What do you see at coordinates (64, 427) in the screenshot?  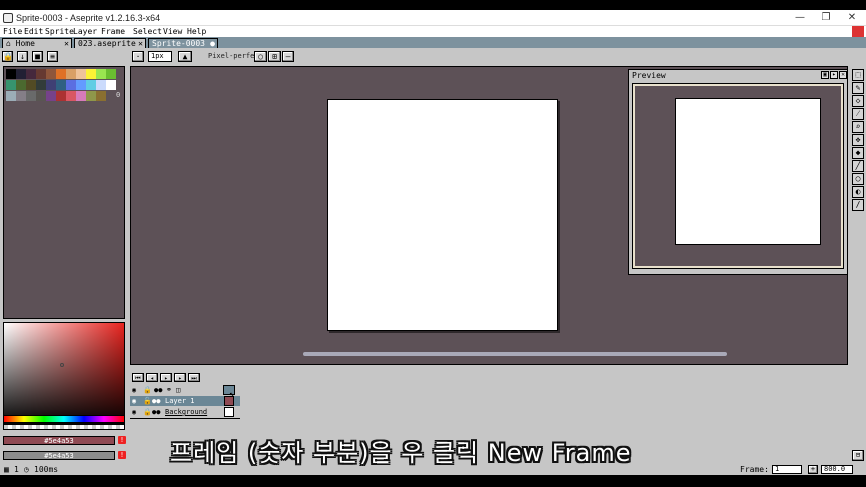 I see `alpha-slider` at bounding box center [64, 427].